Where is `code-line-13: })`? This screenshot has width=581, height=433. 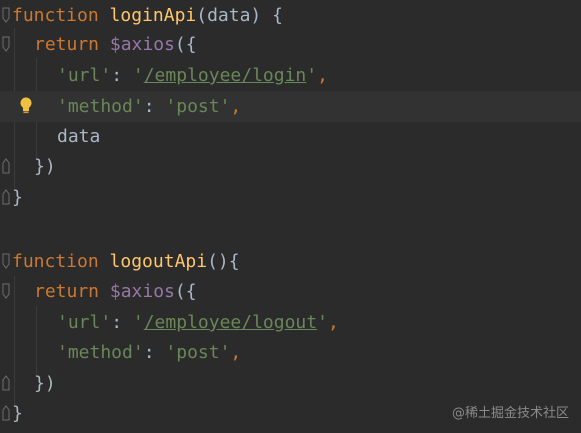 code-line-13: }) is located at coordinates (290, 383).